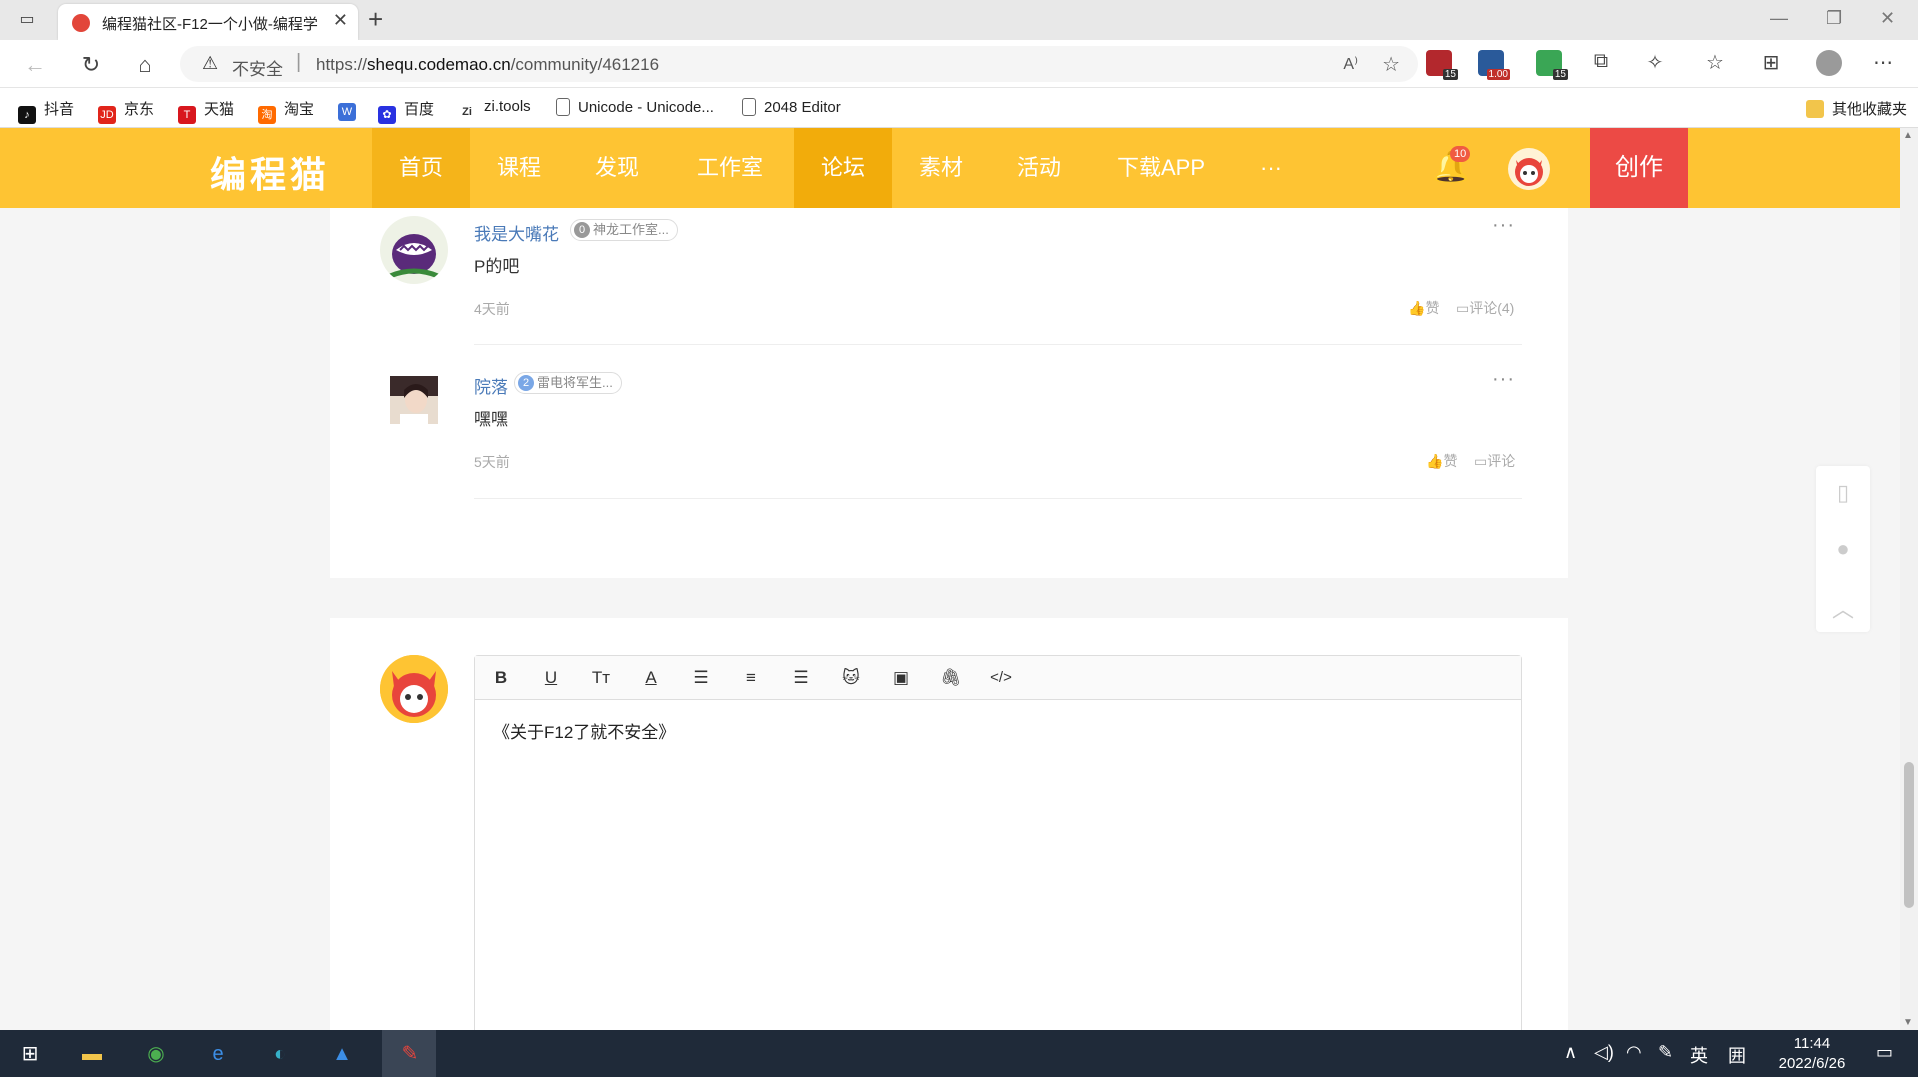 This screenshot has height=1077, width=1918. Describe the element at coordinates (406, 111) in the screenshot. I see `bookmark-baidu: ✿ 百度` at that location.